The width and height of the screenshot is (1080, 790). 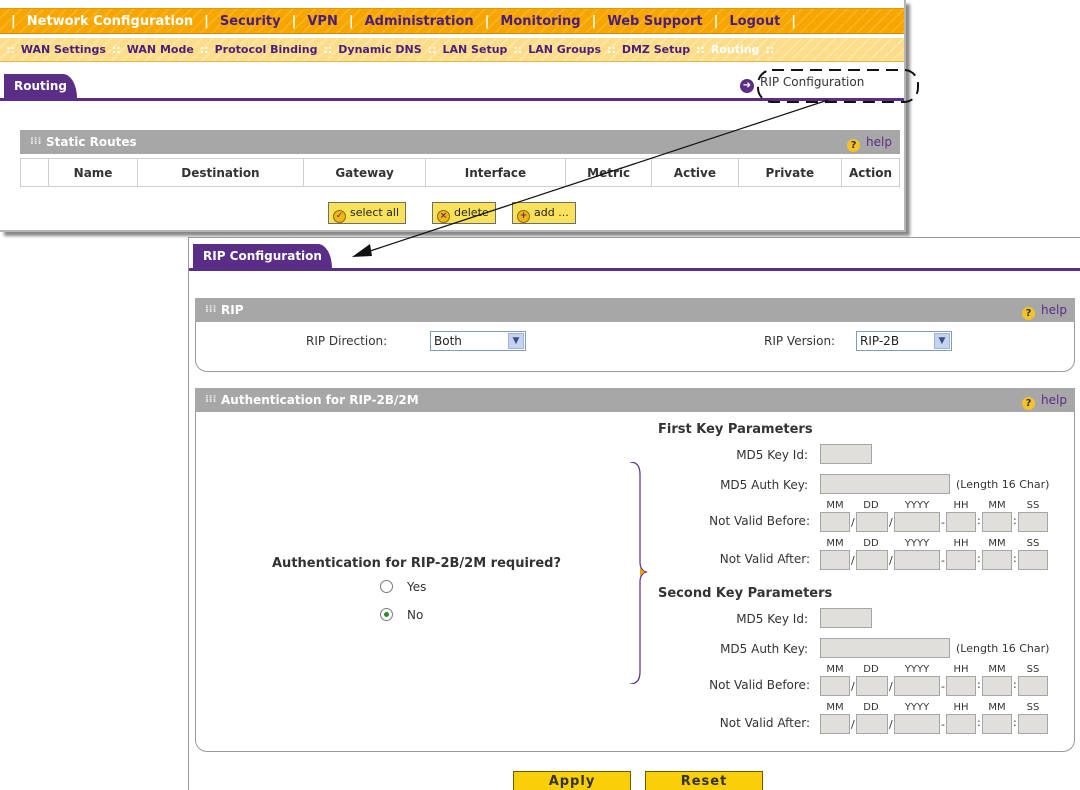 I want to click on second-before-day-input, so click(x=872, y=686).